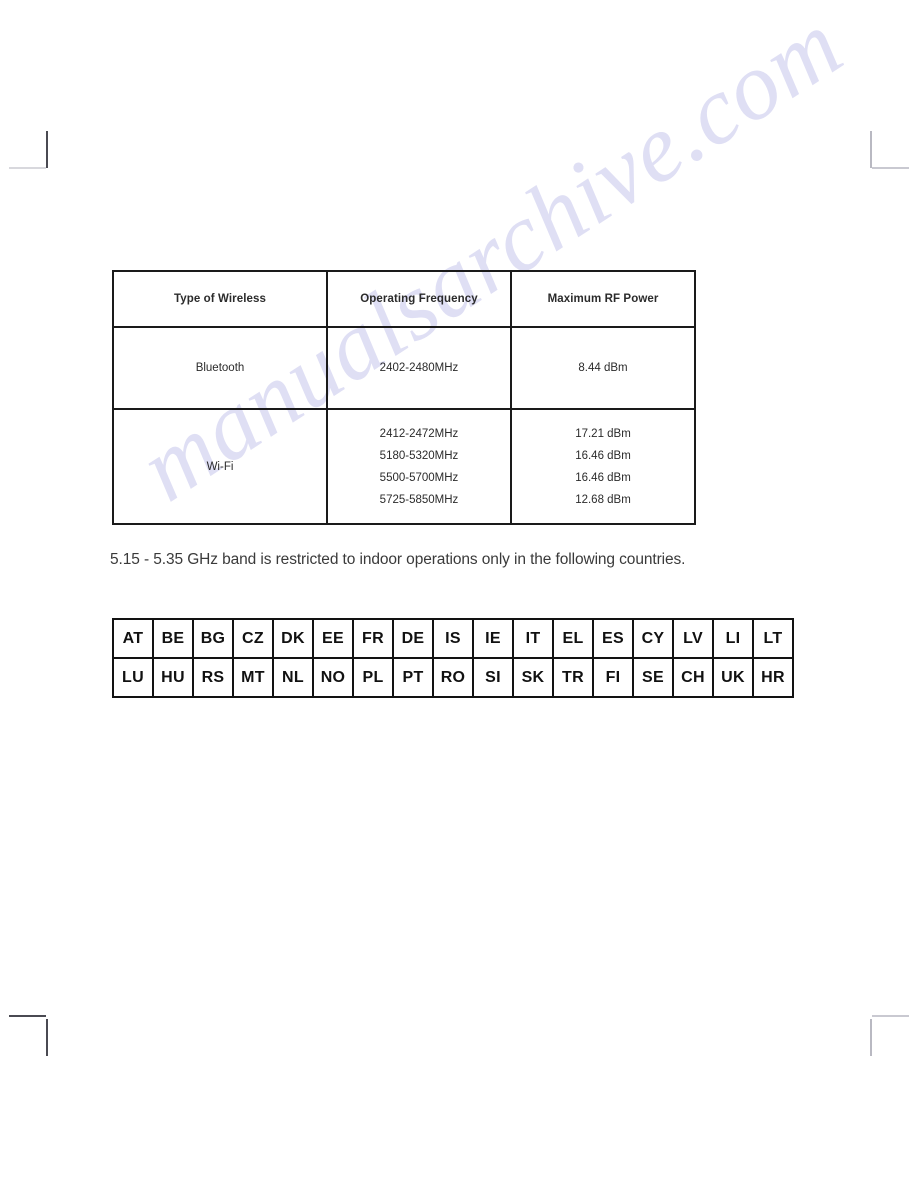  Describe the element at coordinates (533, 677) in the screenshot. I see `country-code-cell: SK` at that location.